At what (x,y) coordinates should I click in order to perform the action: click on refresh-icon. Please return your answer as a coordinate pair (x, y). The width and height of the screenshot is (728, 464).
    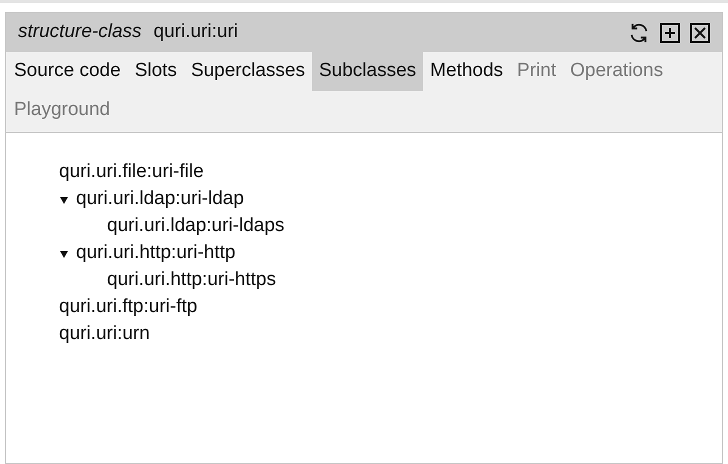
    Looking at the image, I should click on (639, 33).